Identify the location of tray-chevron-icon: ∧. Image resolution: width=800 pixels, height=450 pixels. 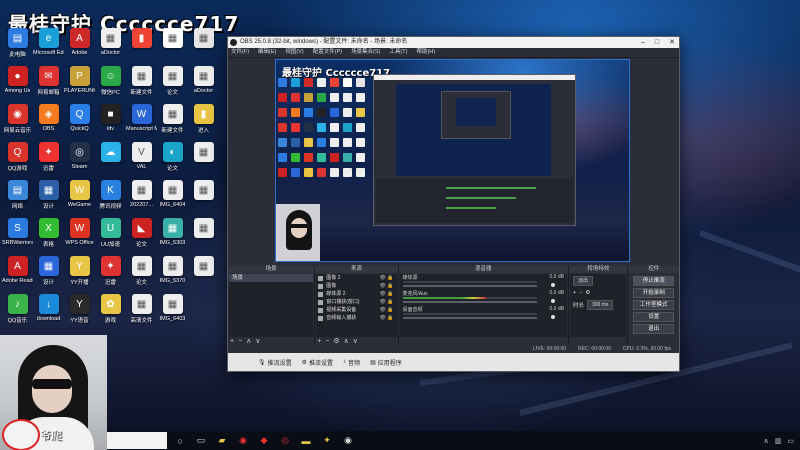
(766, 441).